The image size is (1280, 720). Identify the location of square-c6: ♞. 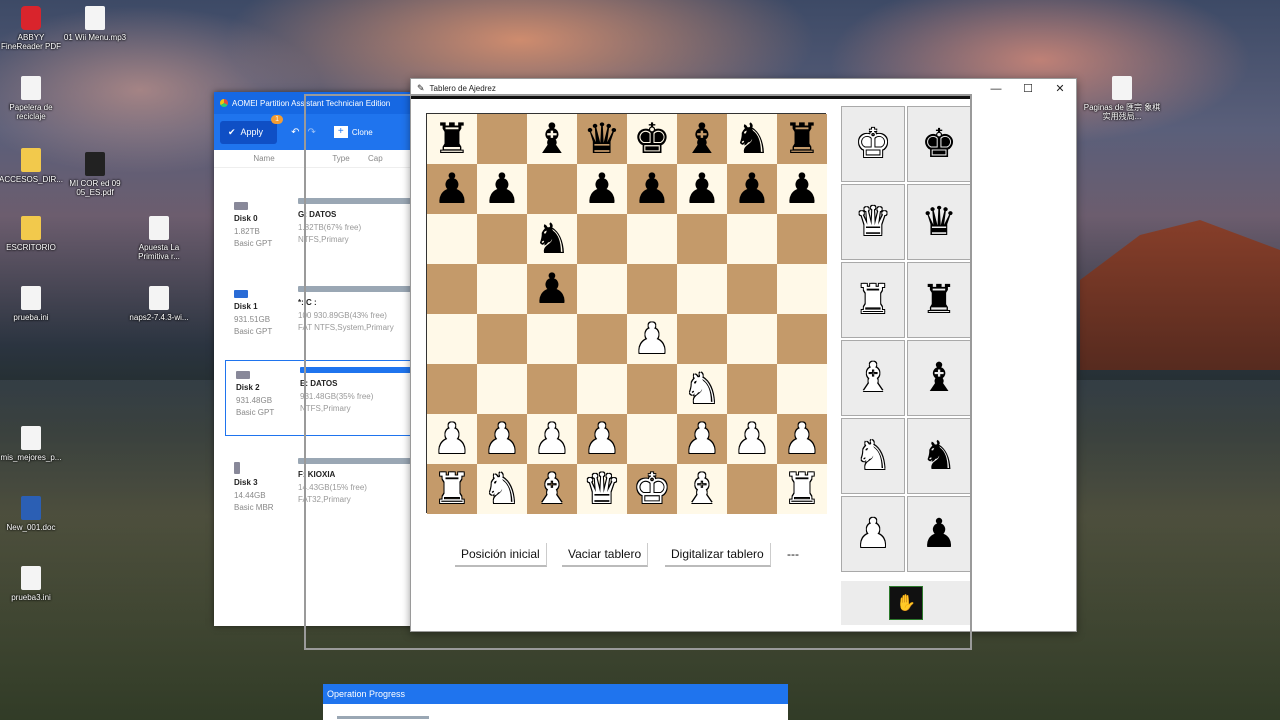
(552, 239).